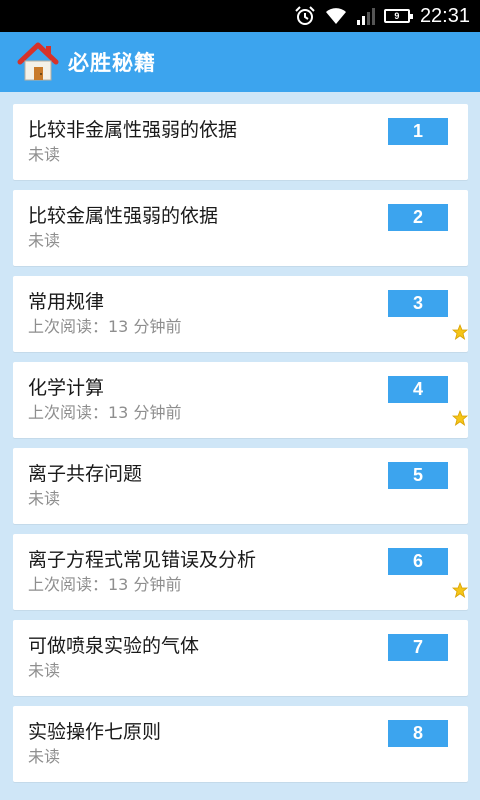 This screenshot has height=800, width=480. I want to click on list-item: 离子共存问题 未读 5, so click(240, 486).